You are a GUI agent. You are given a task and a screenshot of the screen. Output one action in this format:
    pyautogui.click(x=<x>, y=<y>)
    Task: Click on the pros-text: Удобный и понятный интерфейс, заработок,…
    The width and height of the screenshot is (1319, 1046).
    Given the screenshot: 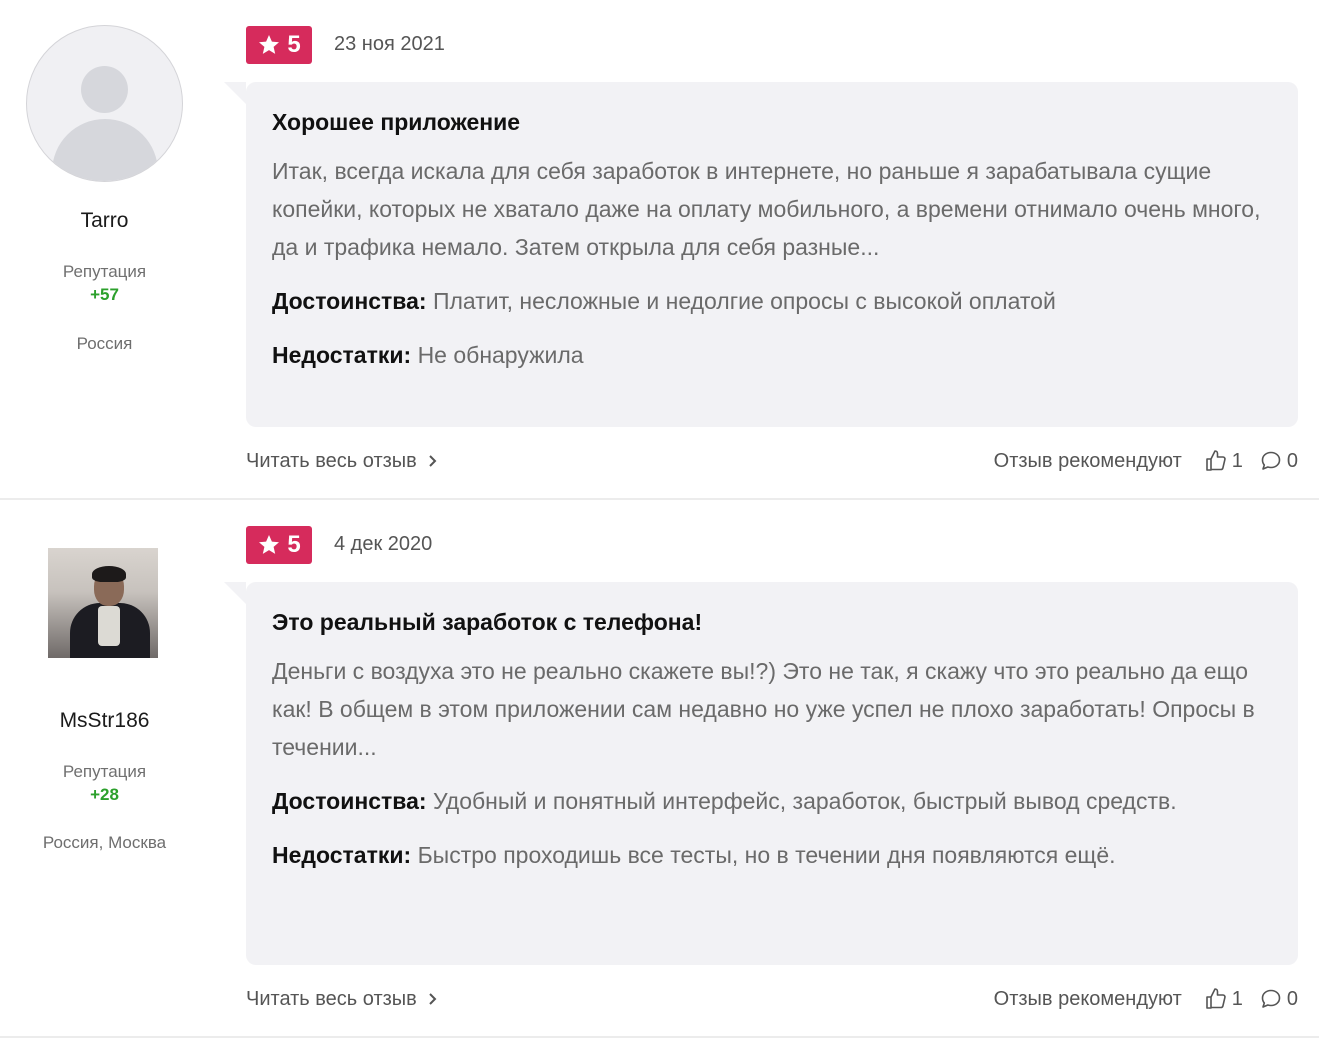 What is the action you would take?
    pyautogui.click(x=804, y=801)
    